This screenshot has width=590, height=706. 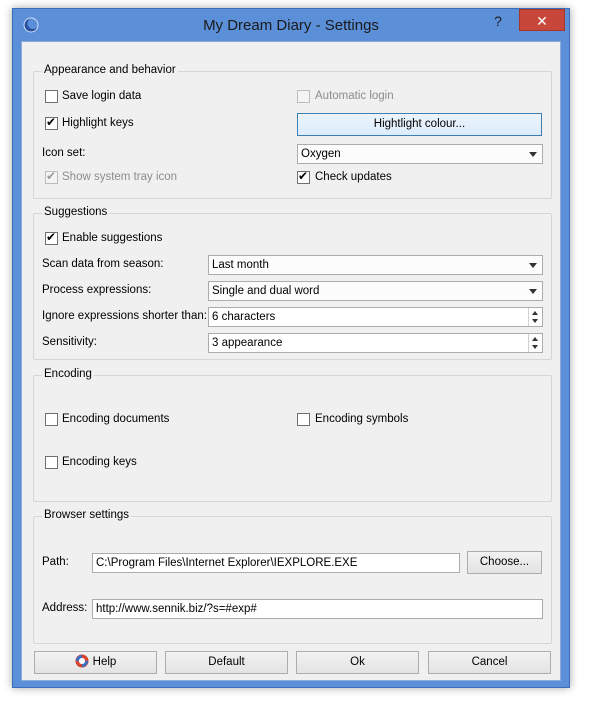 I want to click on enable-suggestions-label: Enable suggestions, so click(x=112, y=238).